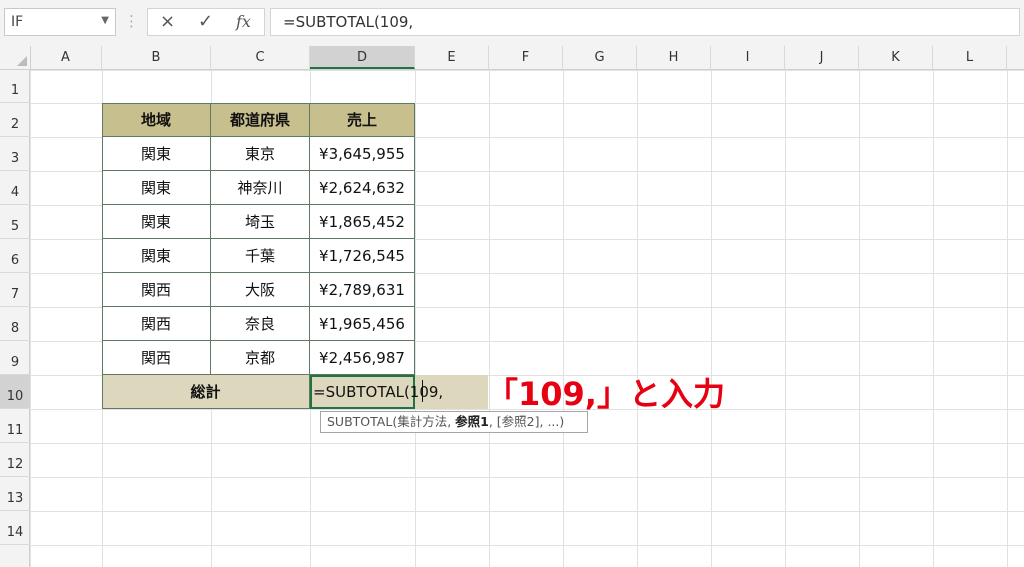  What do you see at coordinates (15, 494) in the screenshot?
I see `row-header-13: 13` at bounding box center [15, 494].